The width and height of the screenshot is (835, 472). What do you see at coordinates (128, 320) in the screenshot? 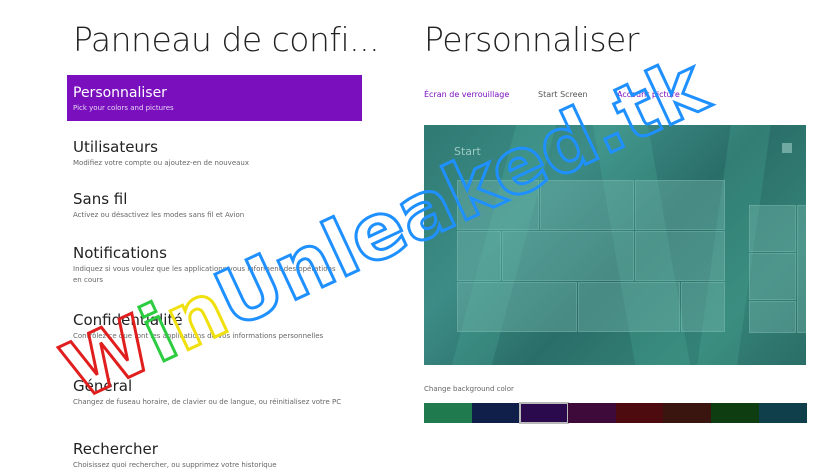
I see `nav-item-label: Confidentialité` at bounding box center [128, 320].